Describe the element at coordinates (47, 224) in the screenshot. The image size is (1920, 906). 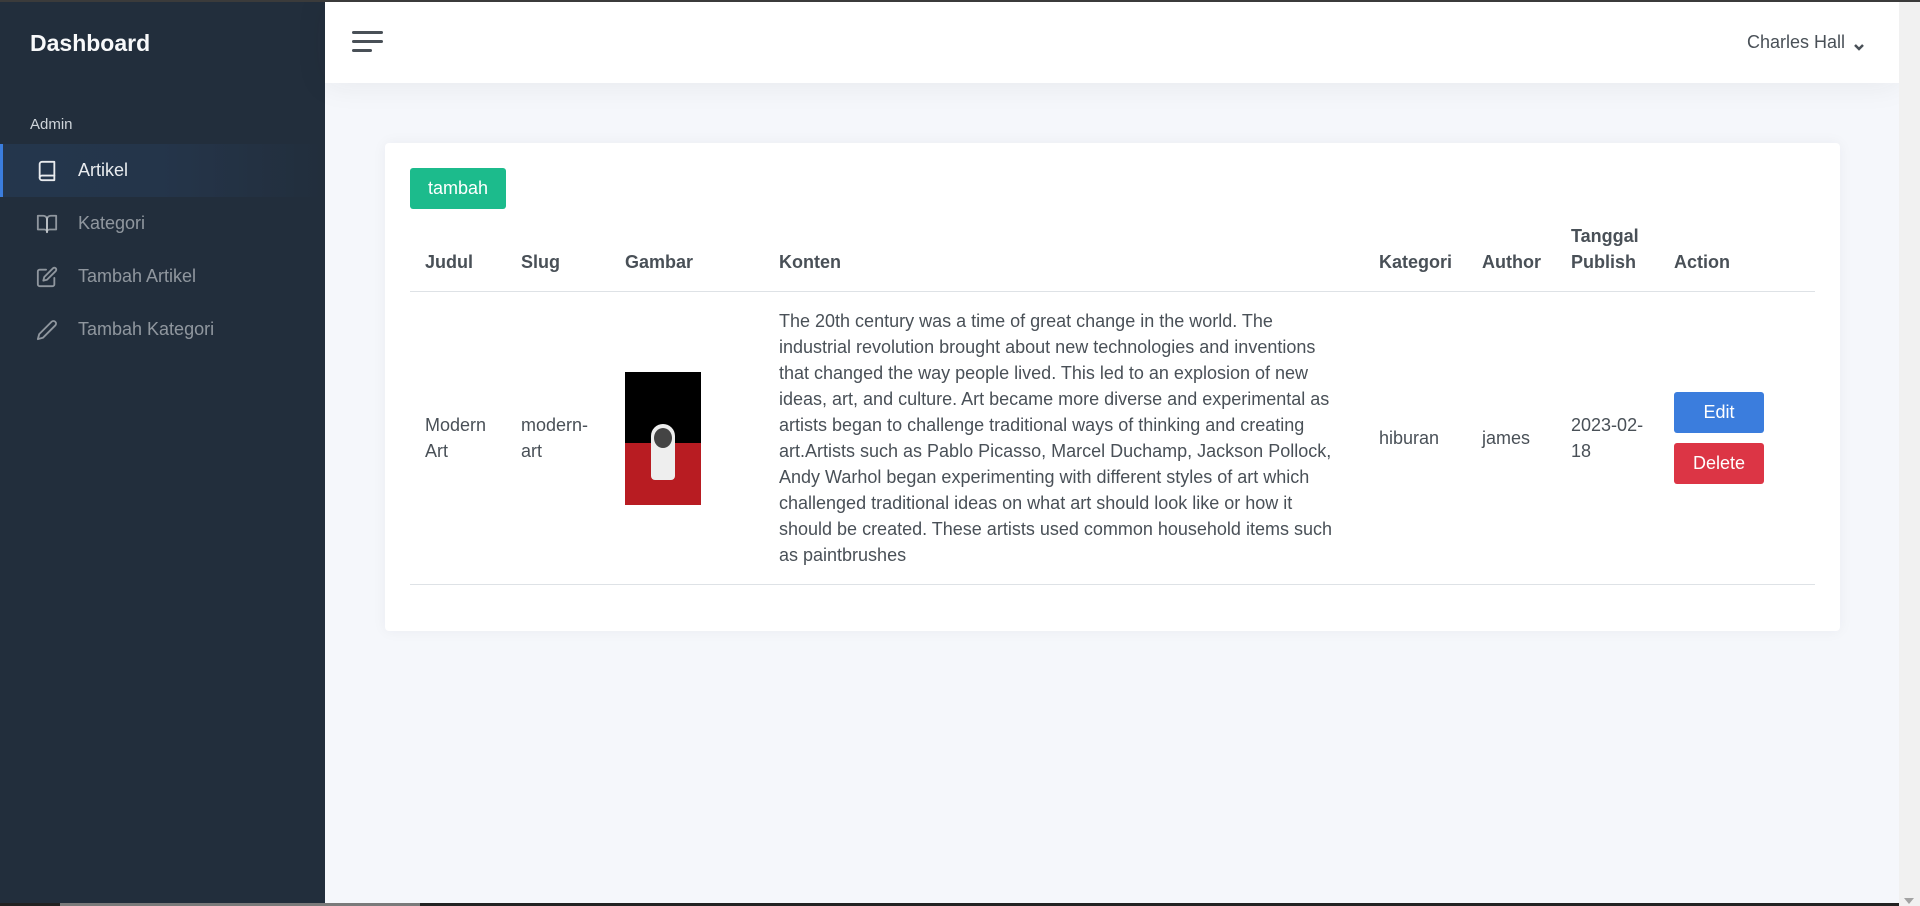
I see `book-open-icon` at that location.